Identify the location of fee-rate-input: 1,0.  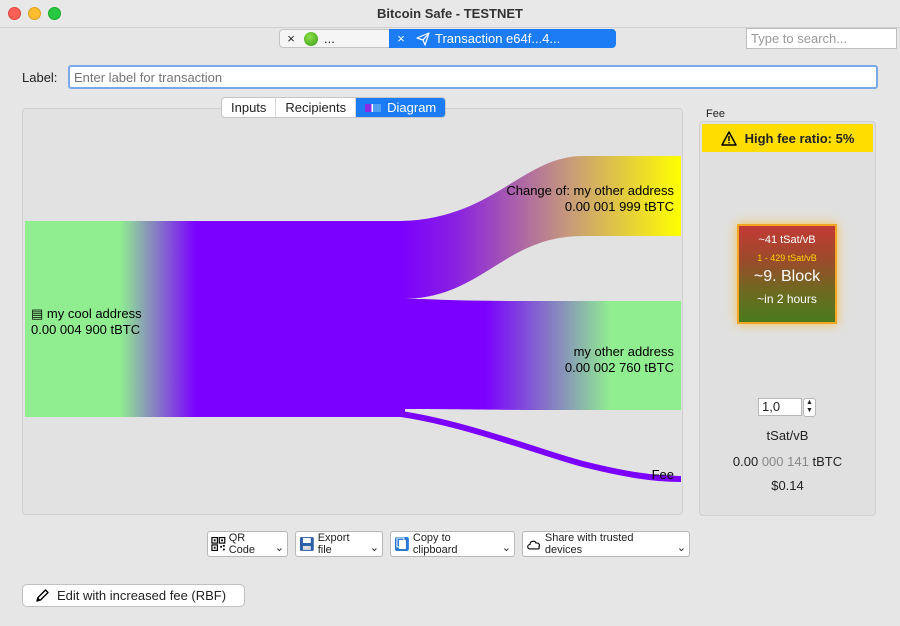
(780, 407).